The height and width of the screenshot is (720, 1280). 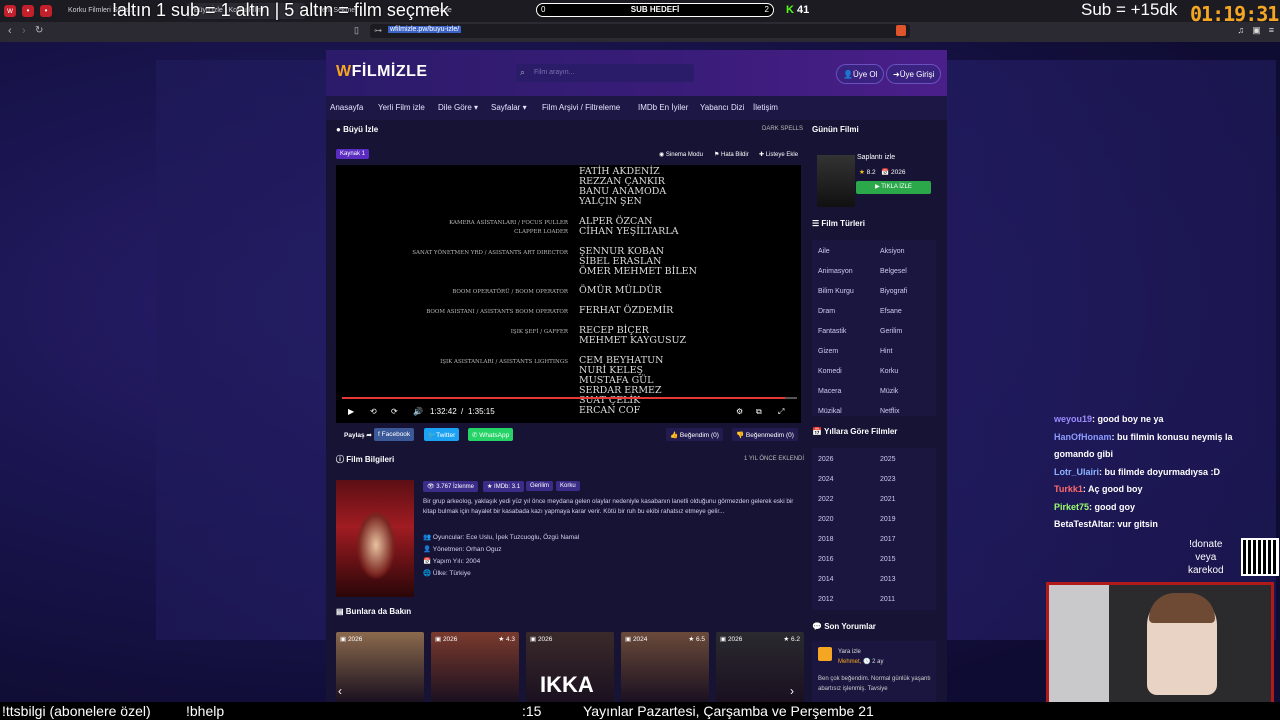 What do you see at coordinates (375, 538) in the screenshot?
I see `film-poster` at bounding box center [375, 538].